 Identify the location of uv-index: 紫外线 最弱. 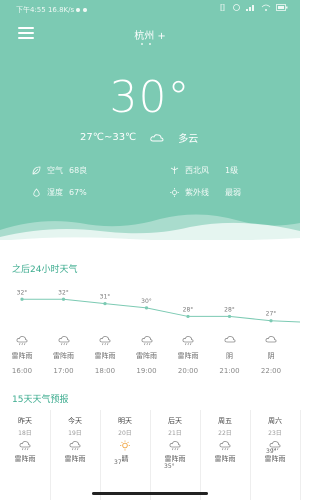
(205, 192).